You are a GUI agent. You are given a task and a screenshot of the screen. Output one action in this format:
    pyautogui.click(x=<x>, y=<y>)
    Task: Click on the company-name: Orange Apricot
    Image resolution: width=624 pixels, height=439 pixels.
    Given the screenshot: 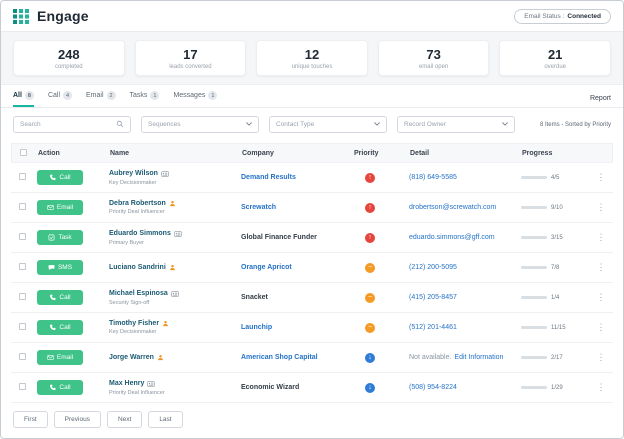 What is the action you would take?
    pyautogui.click(x=266, y=267)
    